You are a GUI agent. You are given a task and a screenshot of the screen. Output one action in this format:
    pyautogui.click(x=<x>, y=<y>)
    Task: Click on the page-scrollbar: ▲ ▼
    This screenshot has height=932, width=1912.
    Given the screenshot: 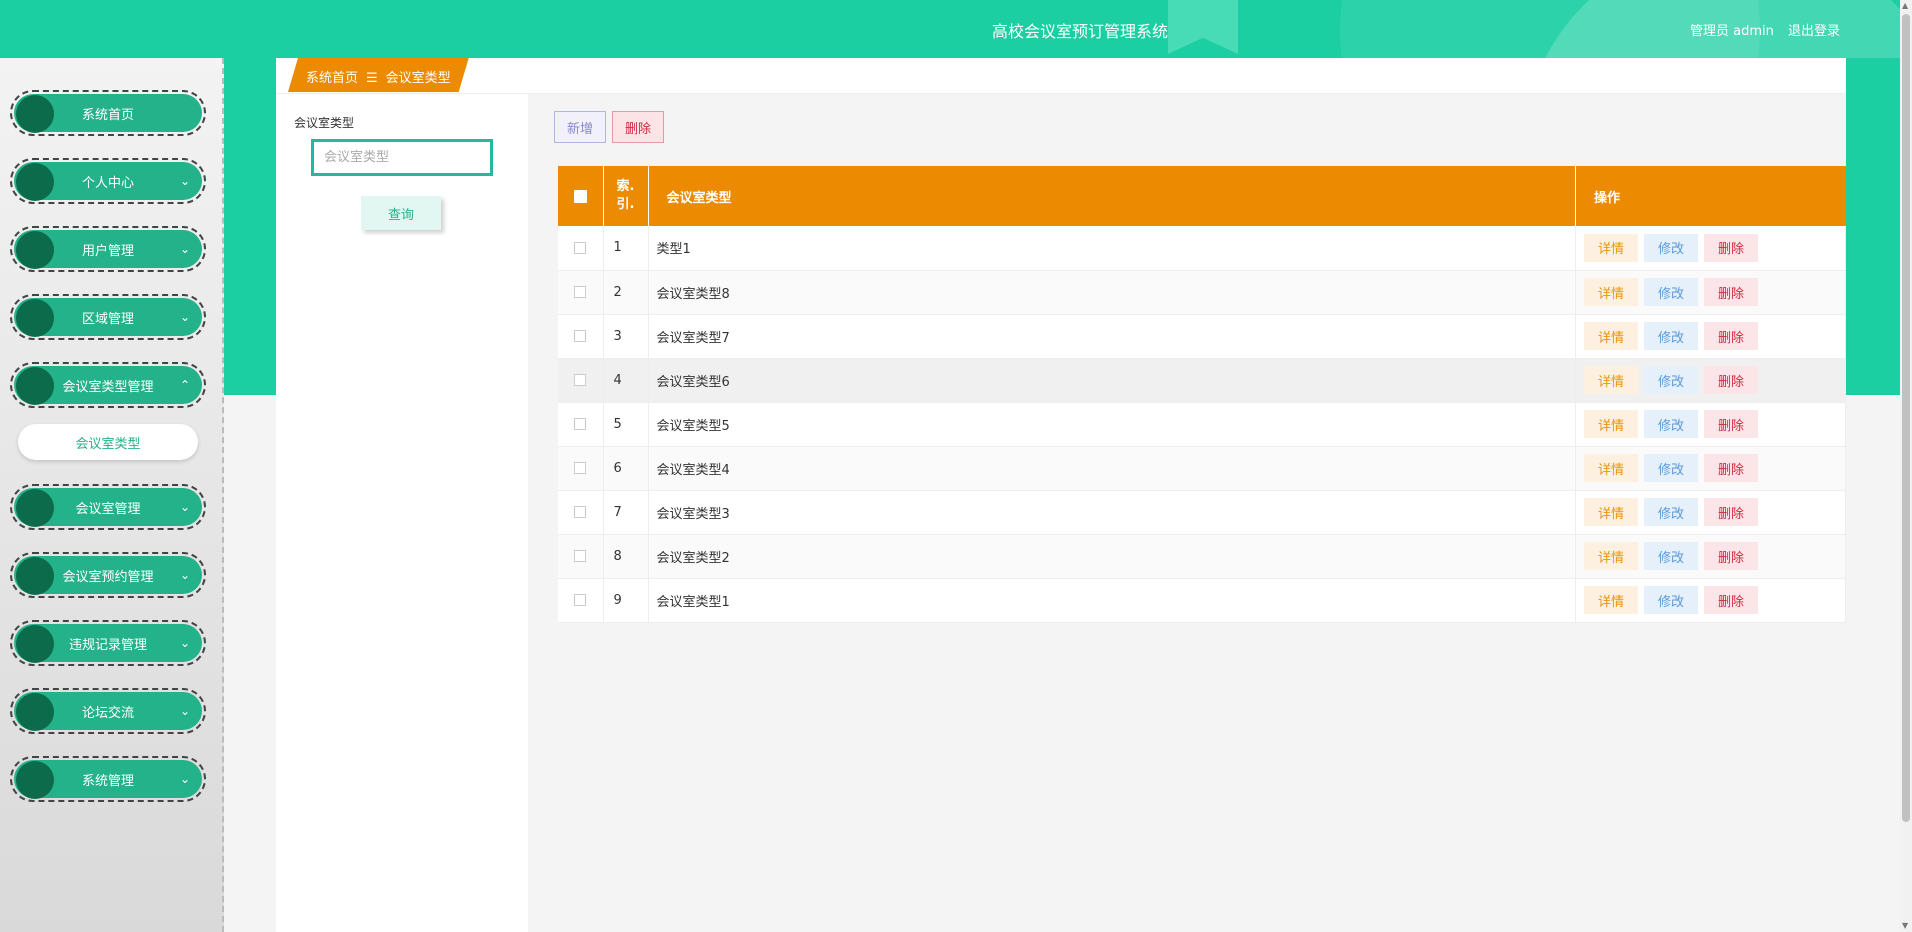 What is the action you would take?
    pyautogui.click(x=1906, y=466)
    